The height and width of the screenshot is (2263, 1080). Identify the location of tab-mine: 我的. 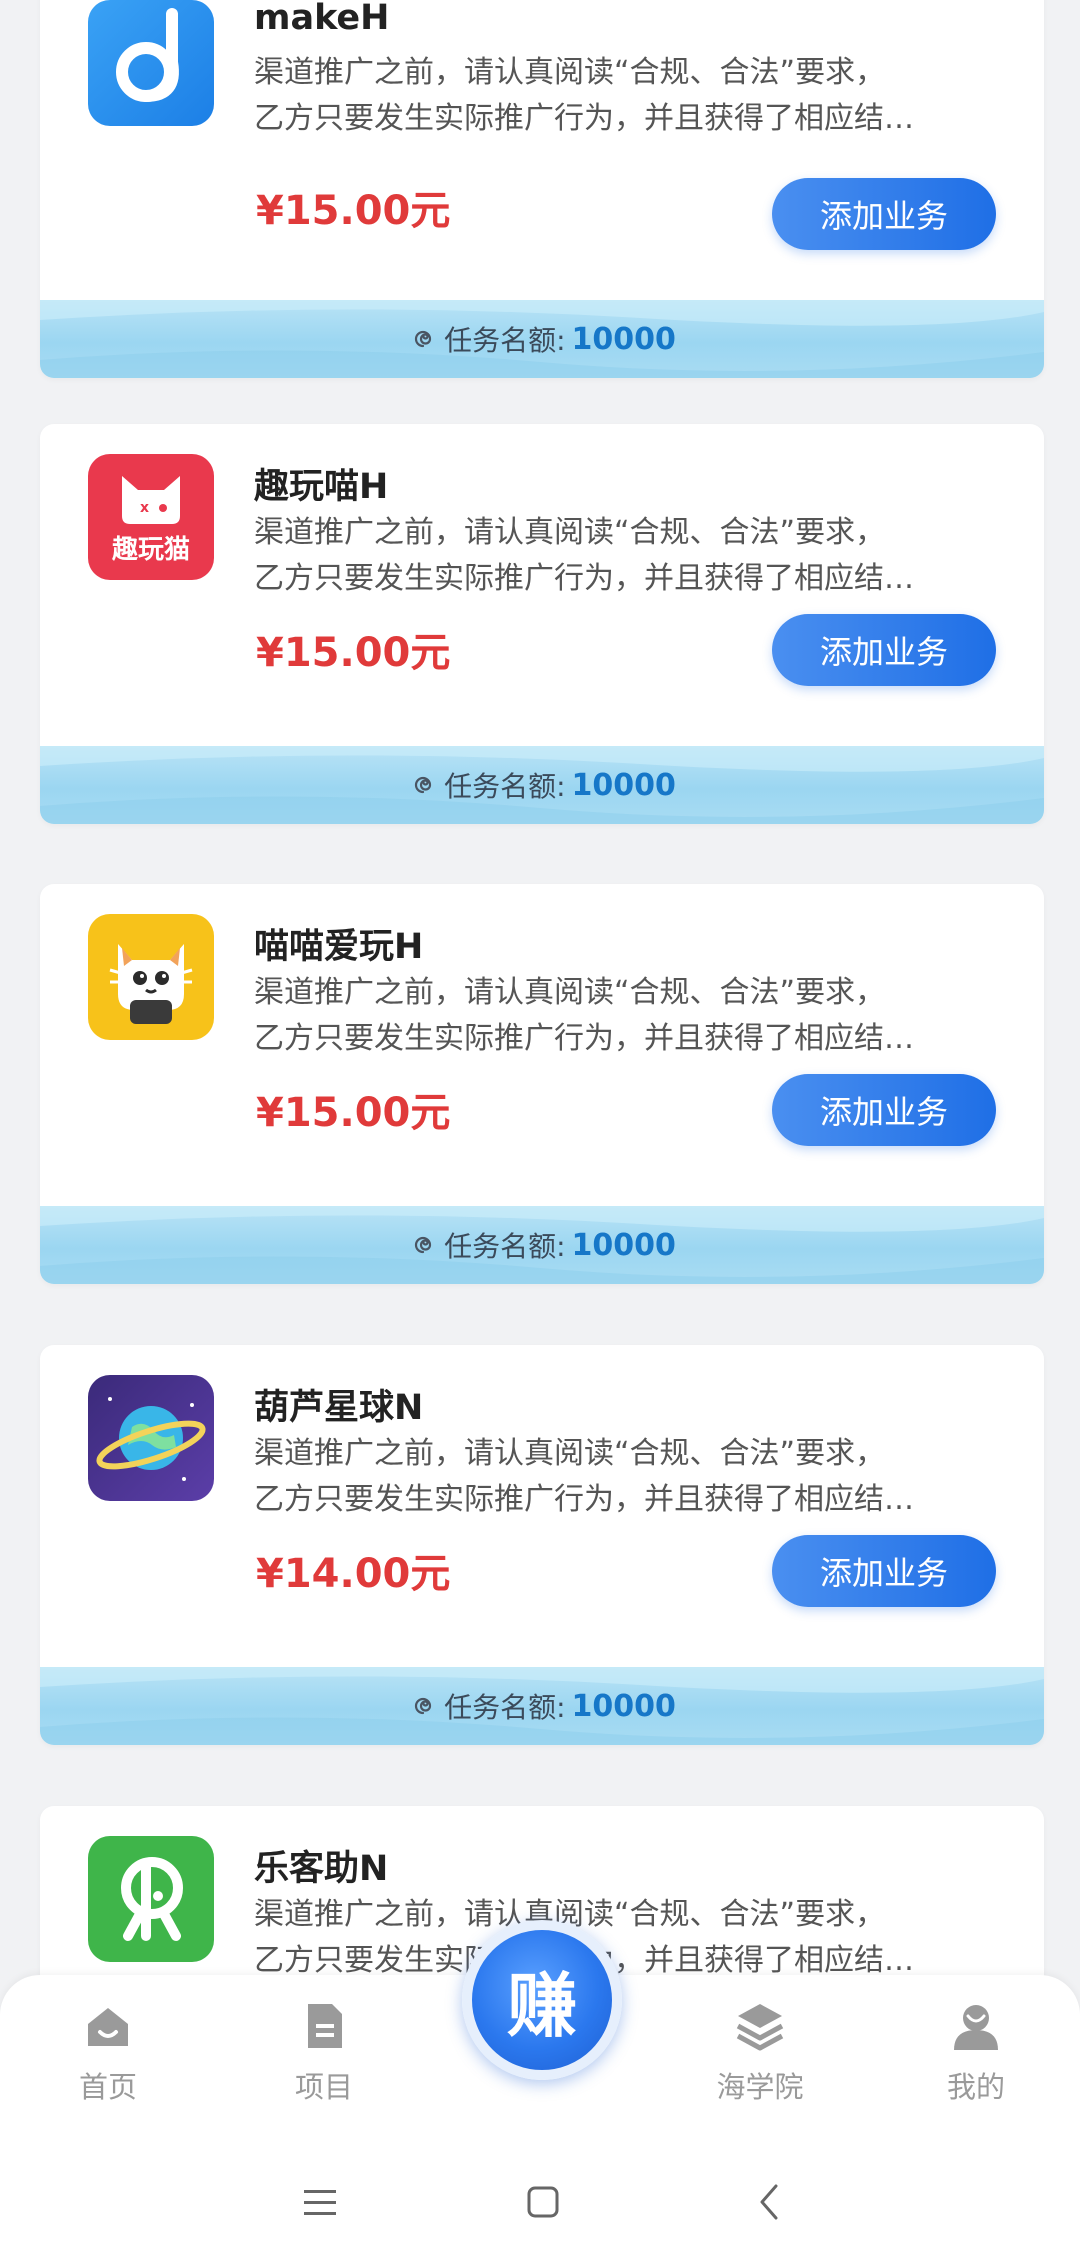
(976, 2060).